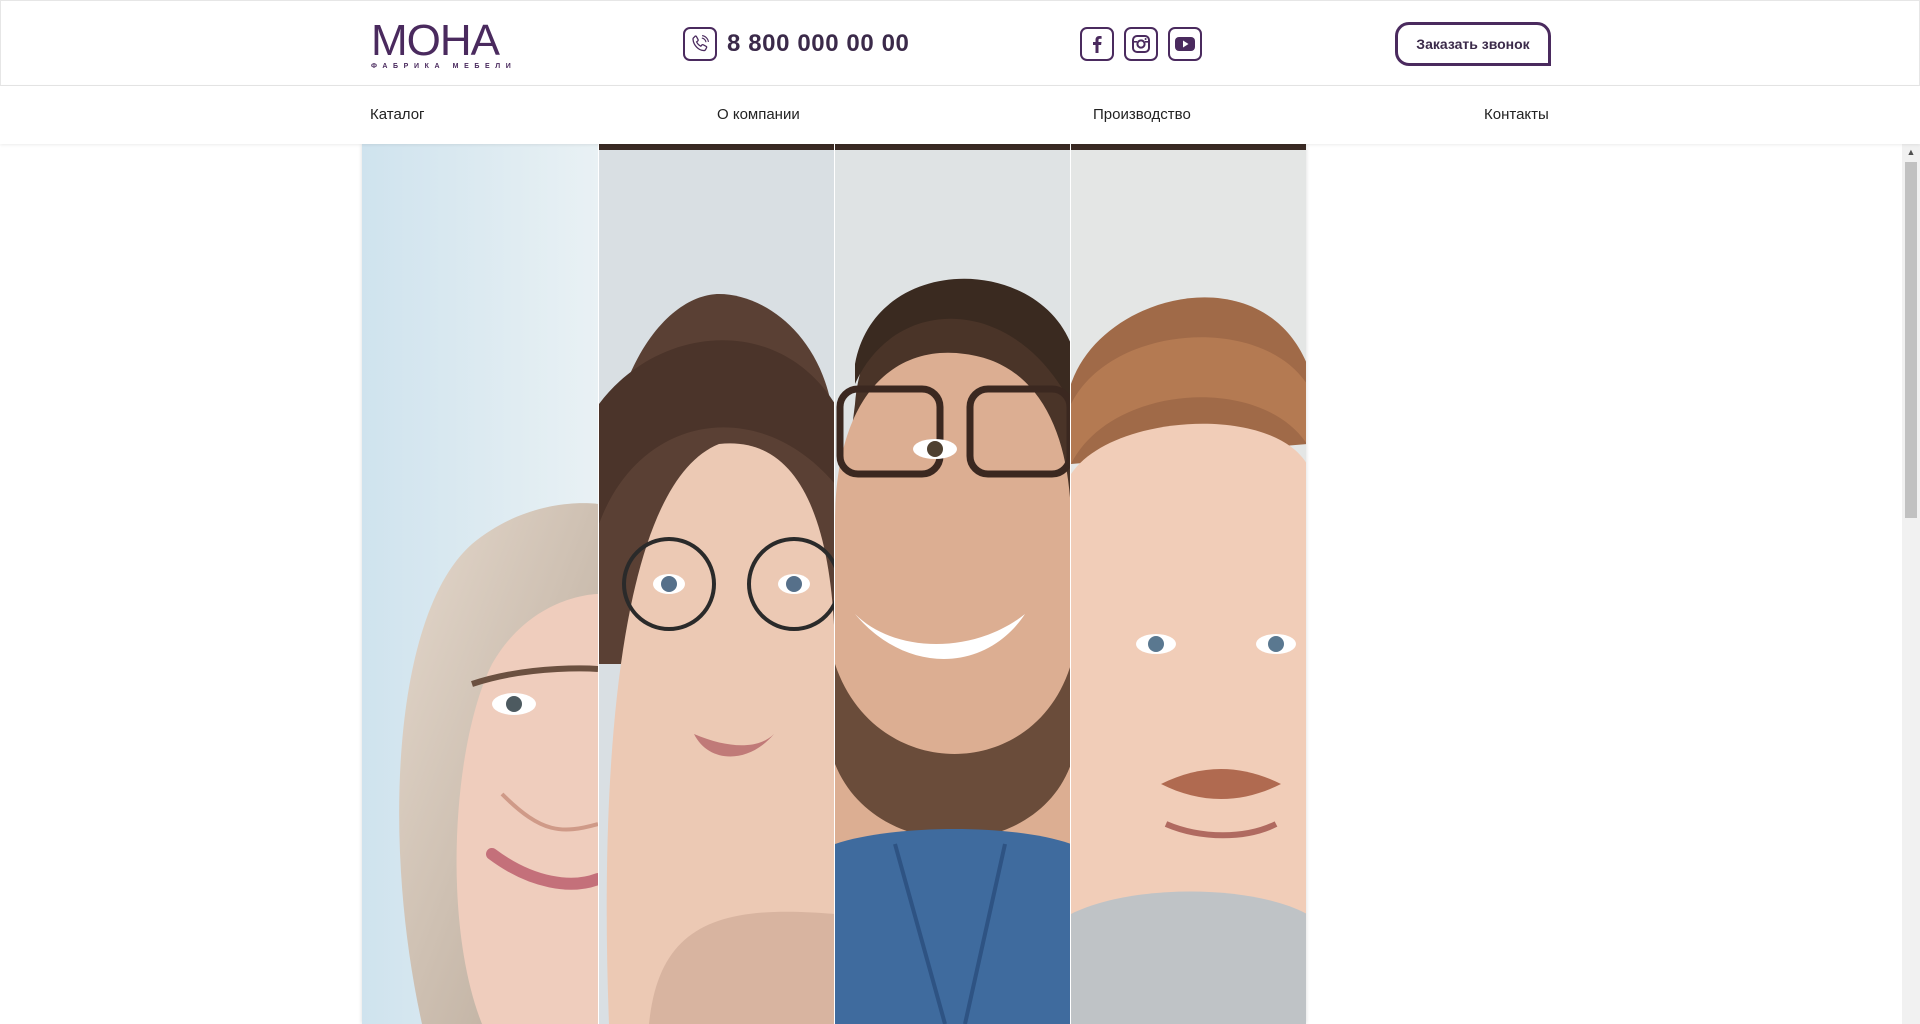  What do you see at coordinates (444, 66) in the screenshot?
I see `logo-tagline: ФАБРИКА МЕБЕЛИ` at bounding box center [444, 66].